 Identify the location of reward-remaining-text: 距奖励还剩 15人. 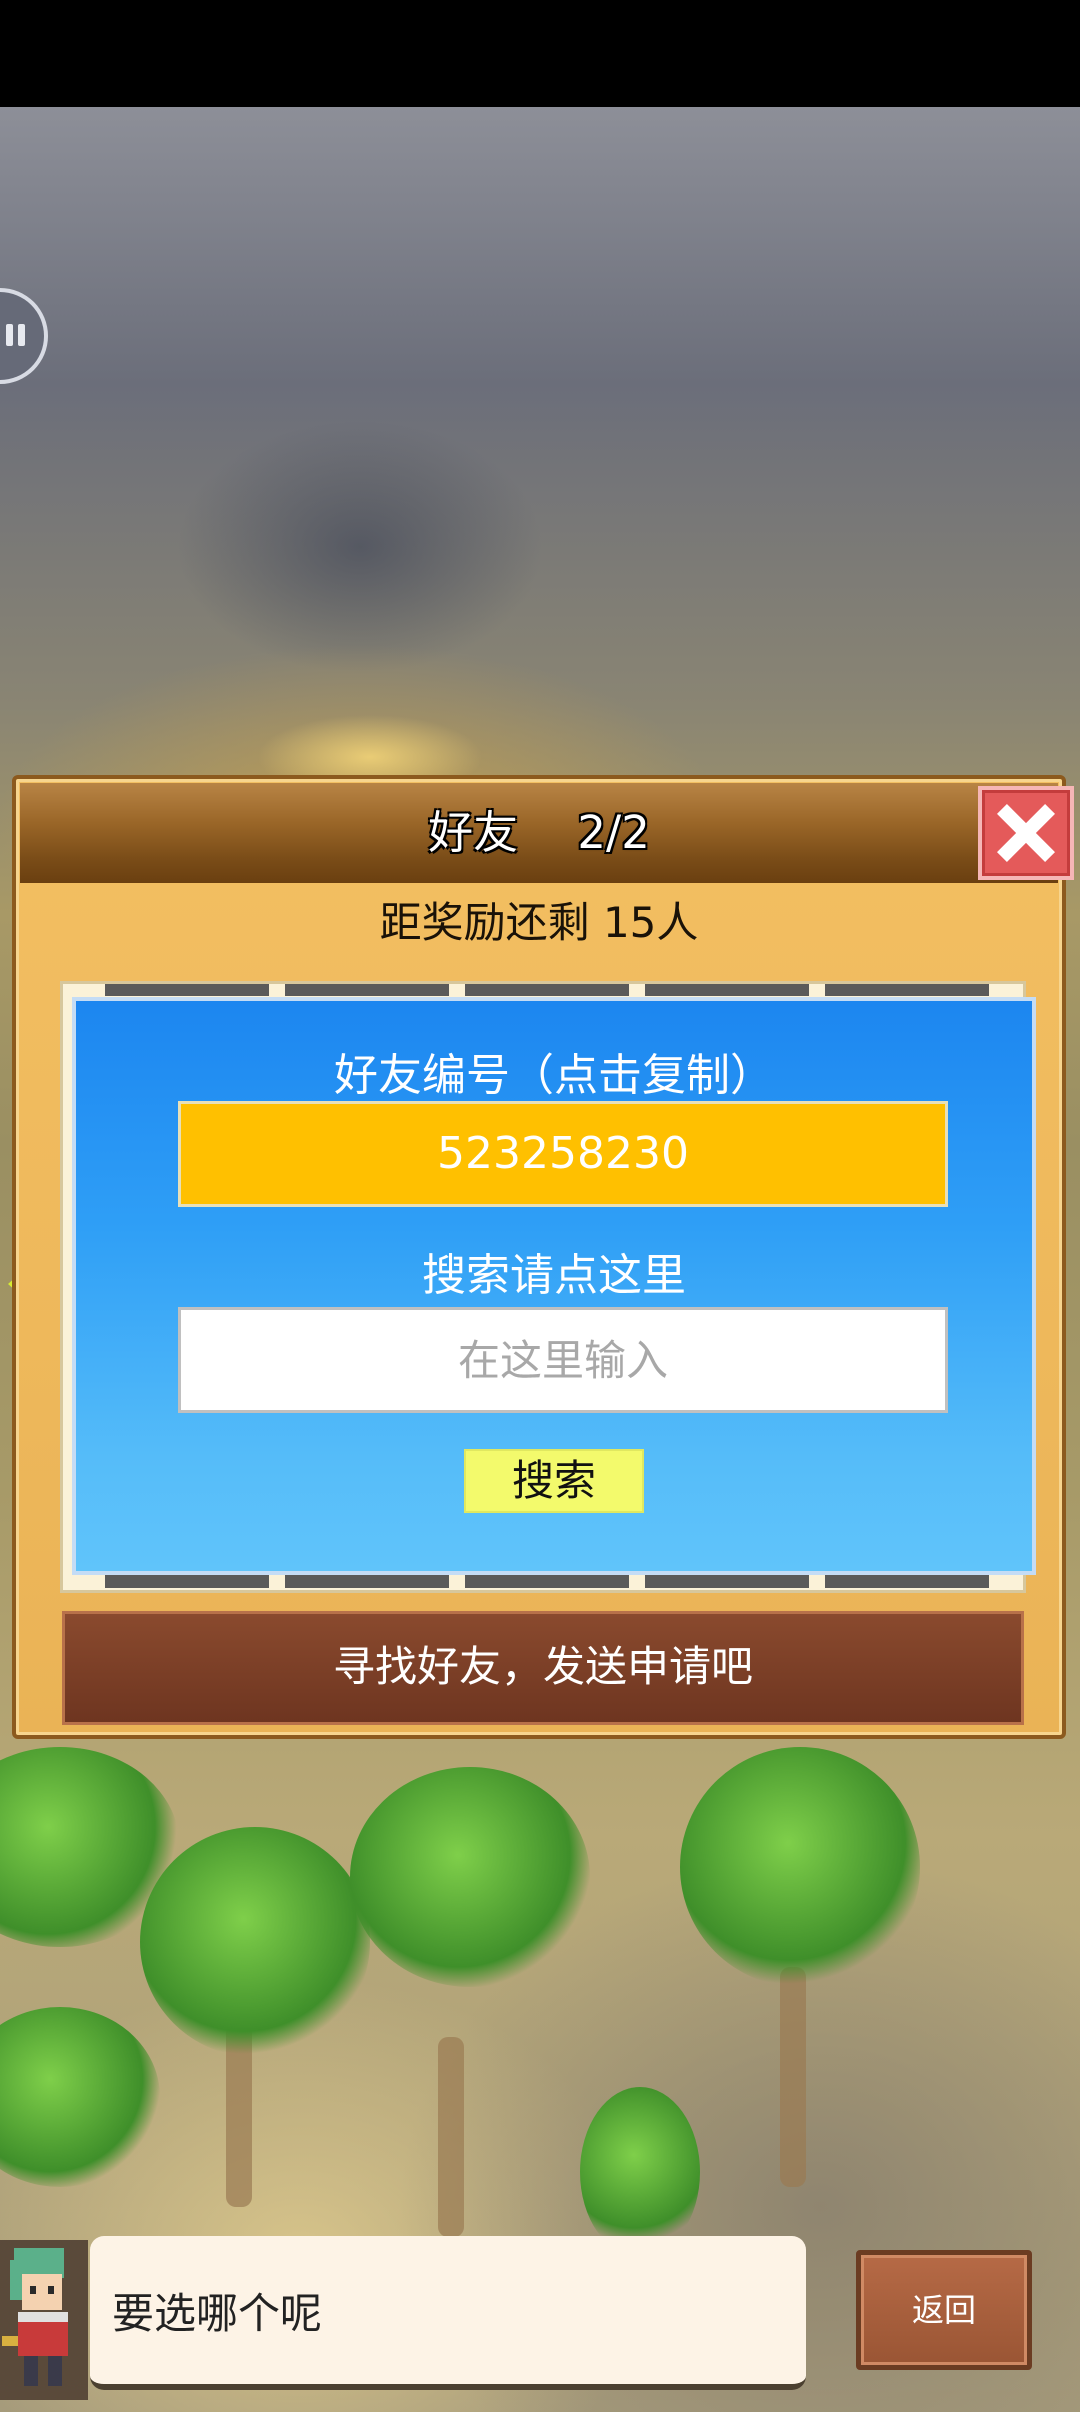
(539, 922).